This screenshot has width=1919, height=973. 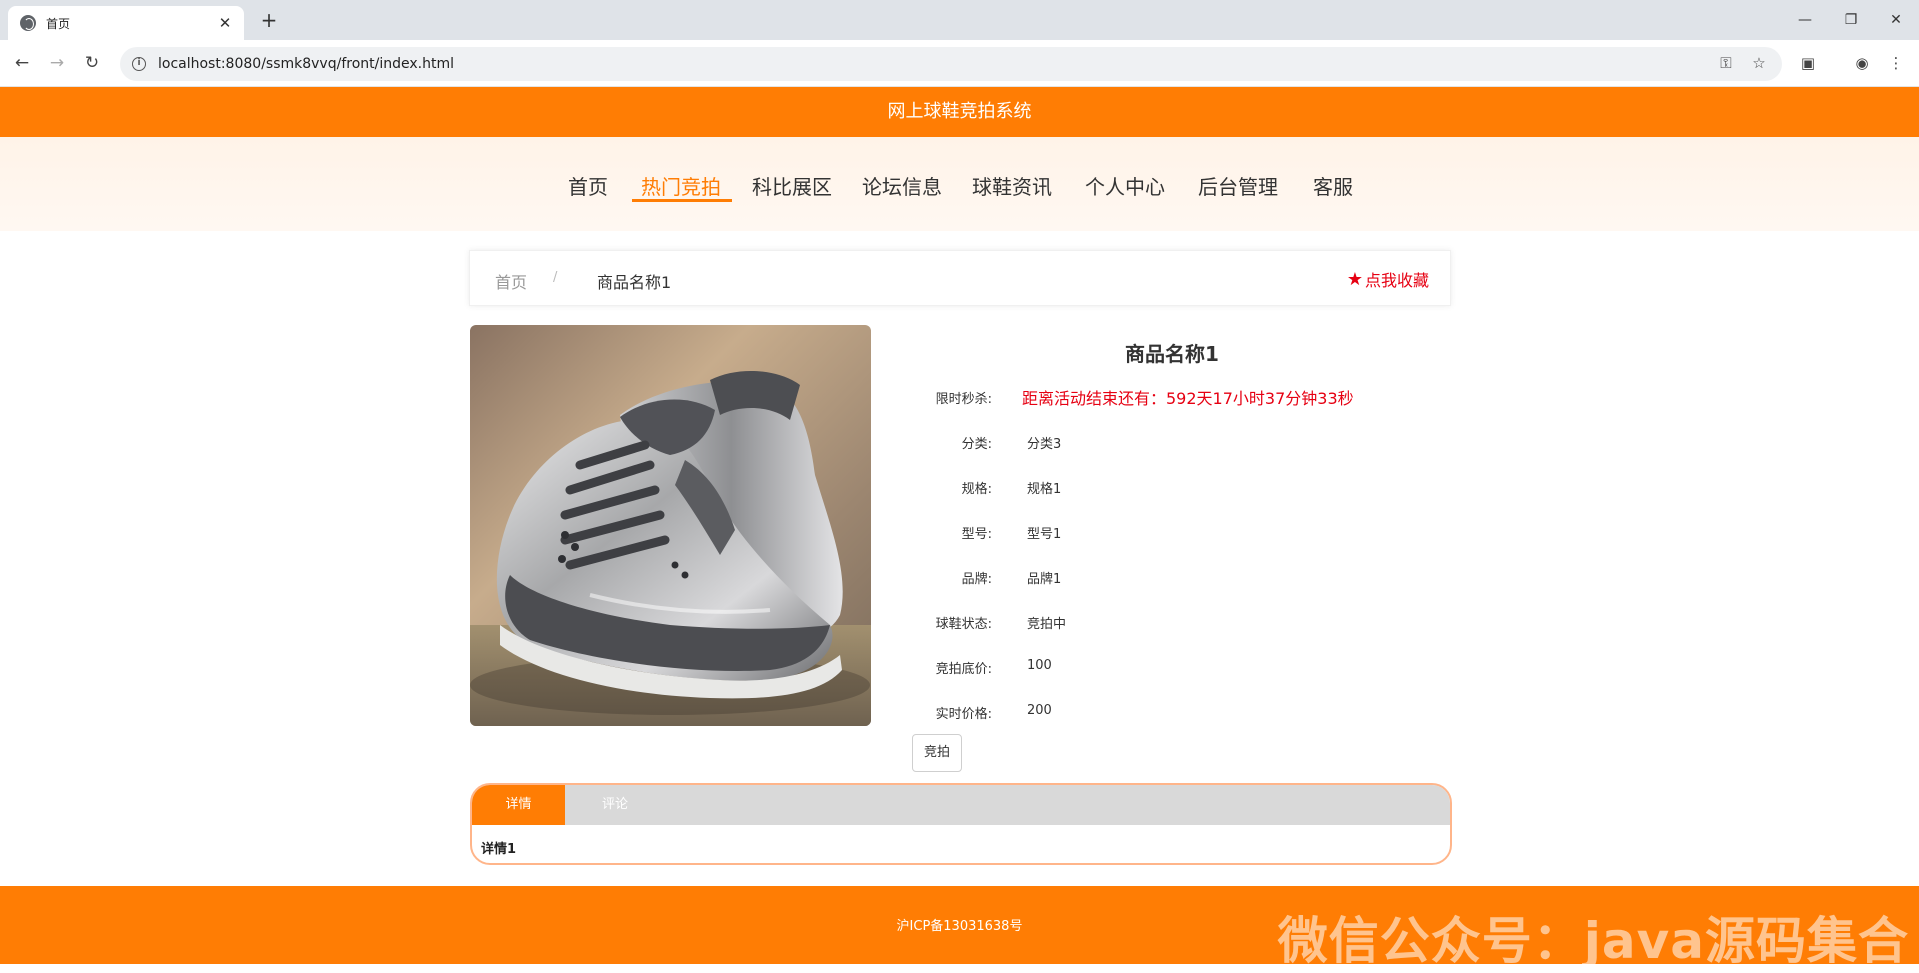 What do you see at coordinates (28, 23) in the screenshot?
I see `globe-icon` at bounding box center [28, 23].